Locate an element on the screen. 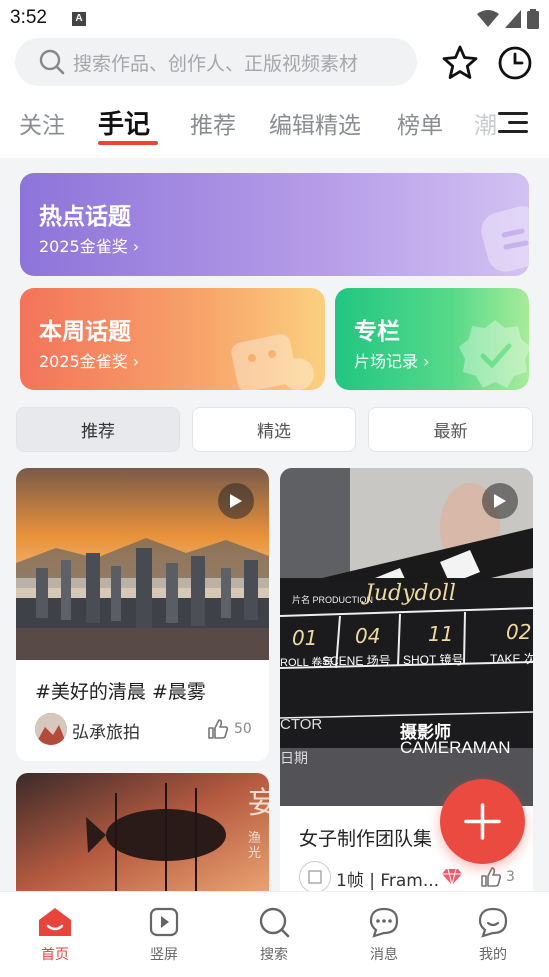  nav-profile: 我的 is located at coordinates (493, 935).